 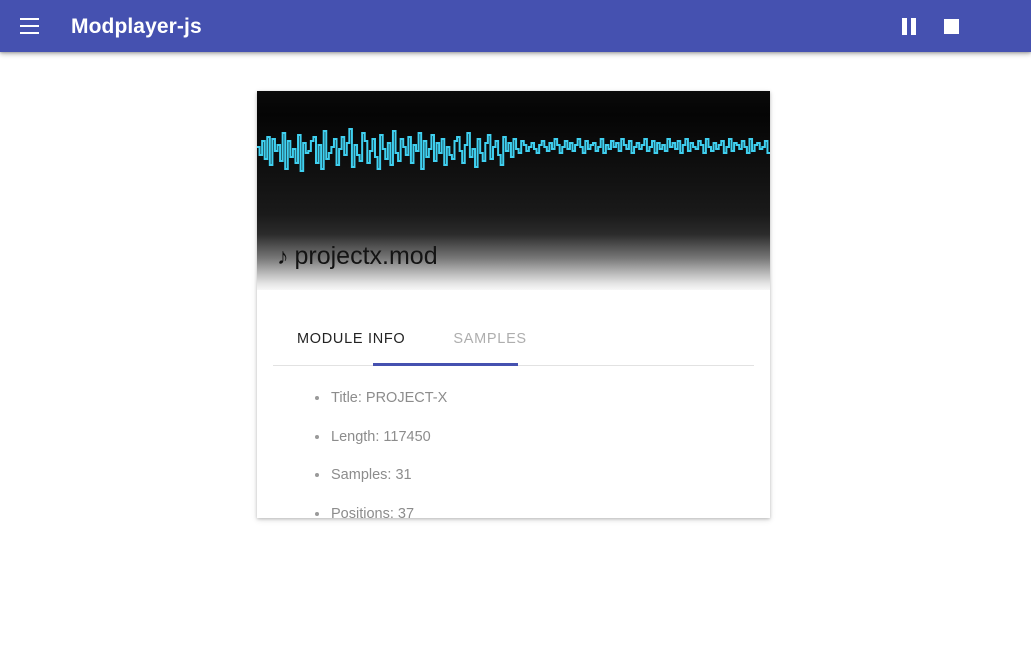 What do you see at coordinates (513, 150) in the screenshot?
I see `waveform-svg` at bounding box center [513, 150].